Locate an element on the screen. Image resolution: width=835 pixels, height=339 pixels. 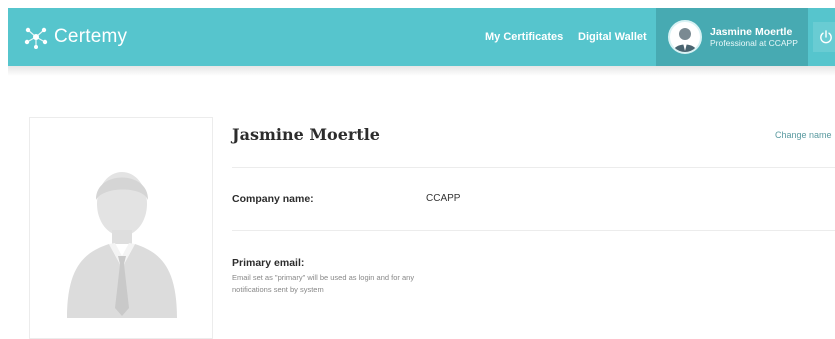
change-name-link: Change name is located at coordinates (803, 135).